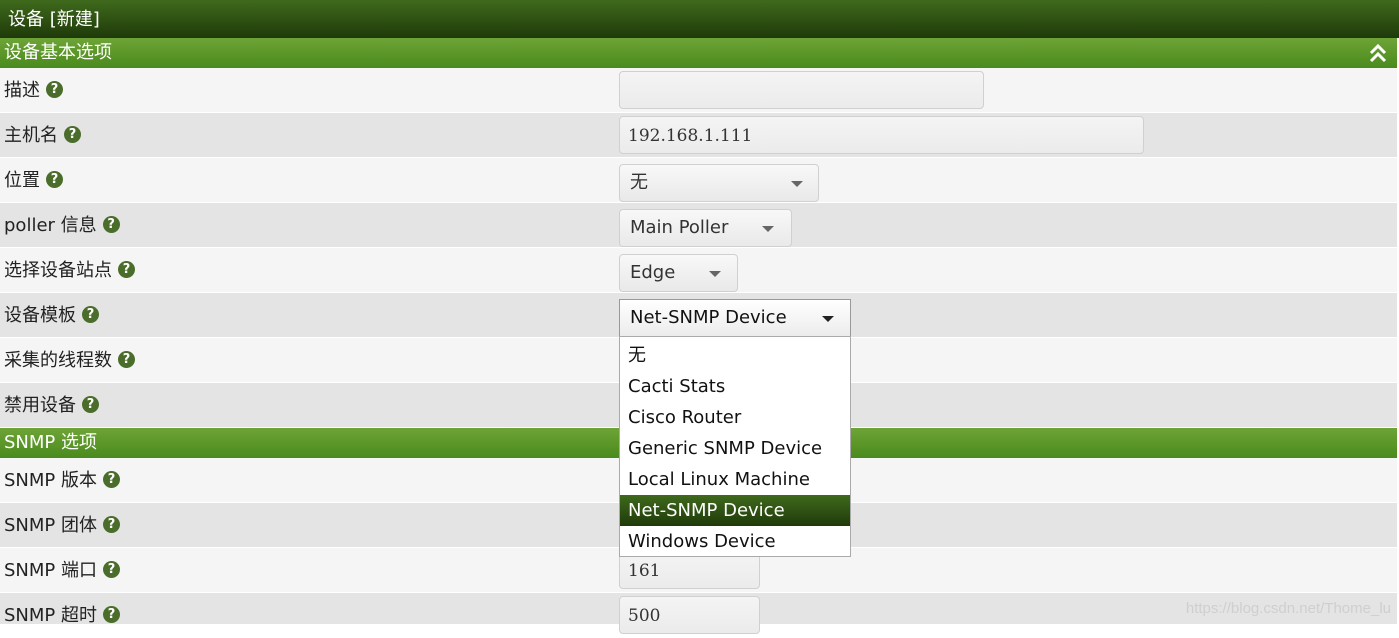 The image size is (1399, 638). I want to click on form-row-description: 描述?, so click(698, 90).